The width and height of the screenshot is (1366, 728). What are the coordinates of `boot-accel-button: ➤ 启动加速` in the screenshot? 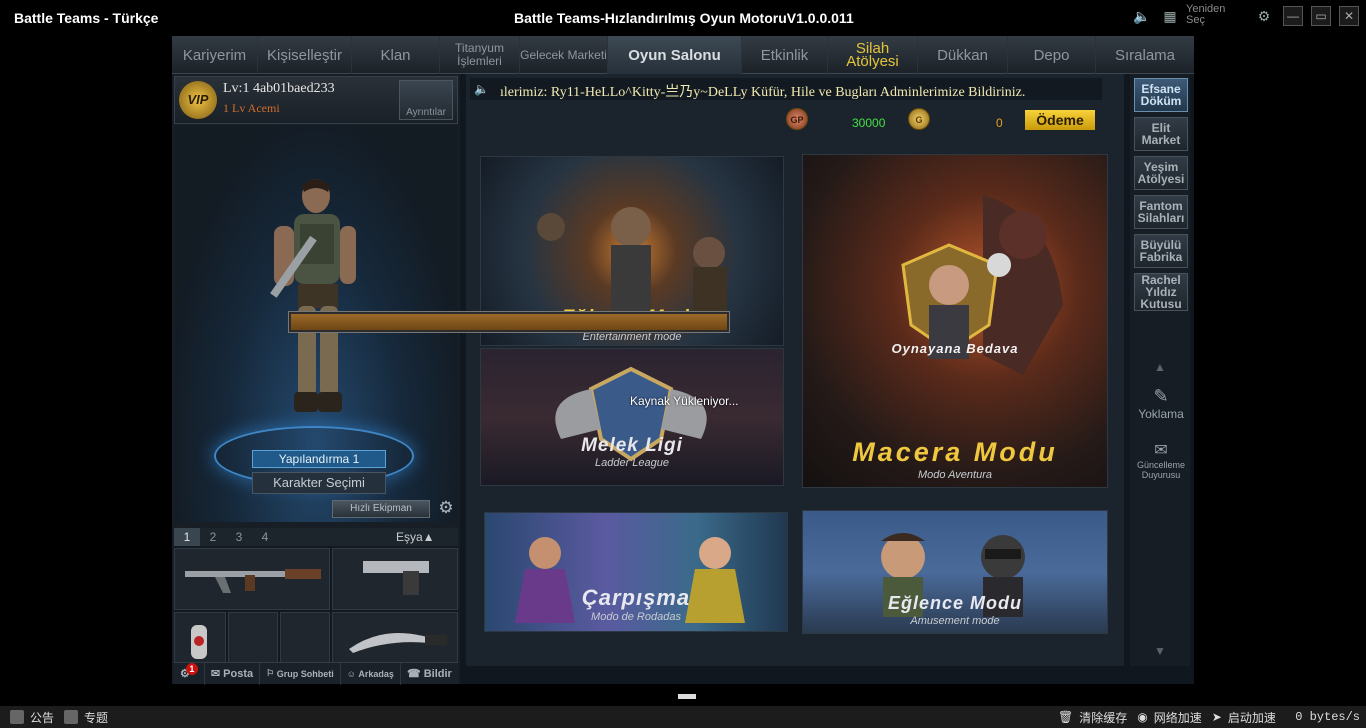 It's located at (1244, 717).